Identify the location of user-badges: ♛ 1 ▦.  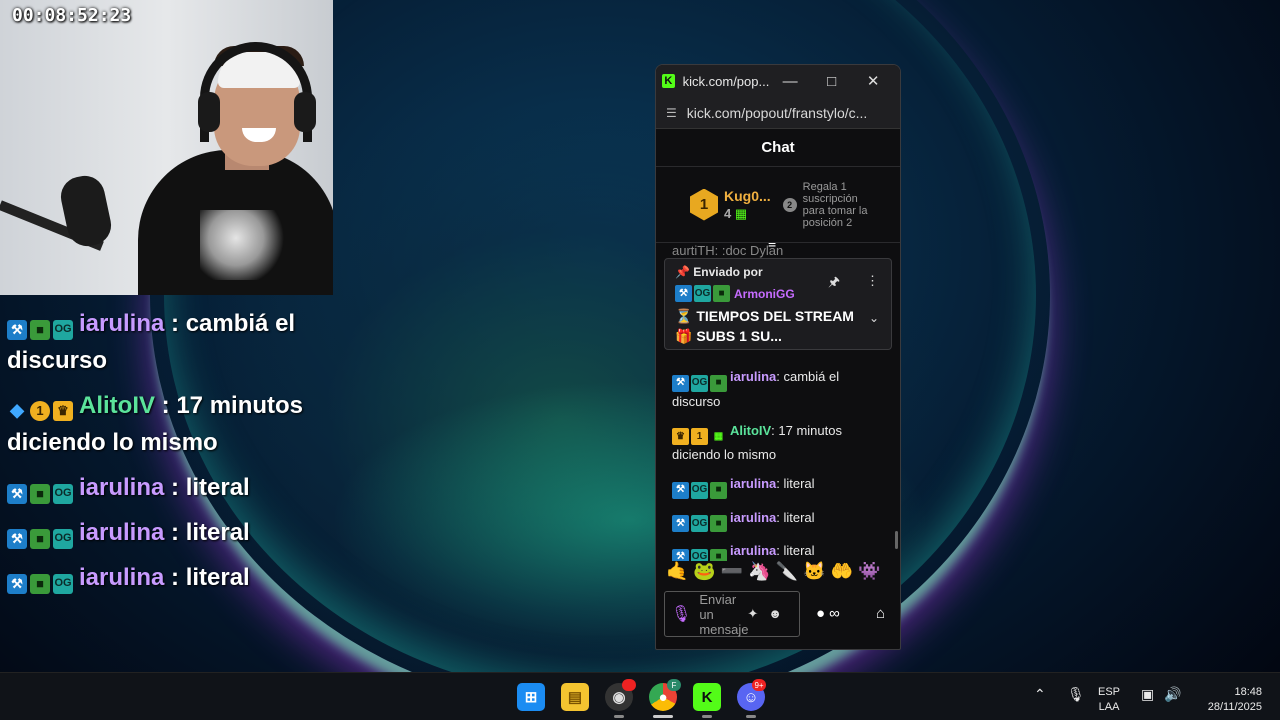
(699, 436).